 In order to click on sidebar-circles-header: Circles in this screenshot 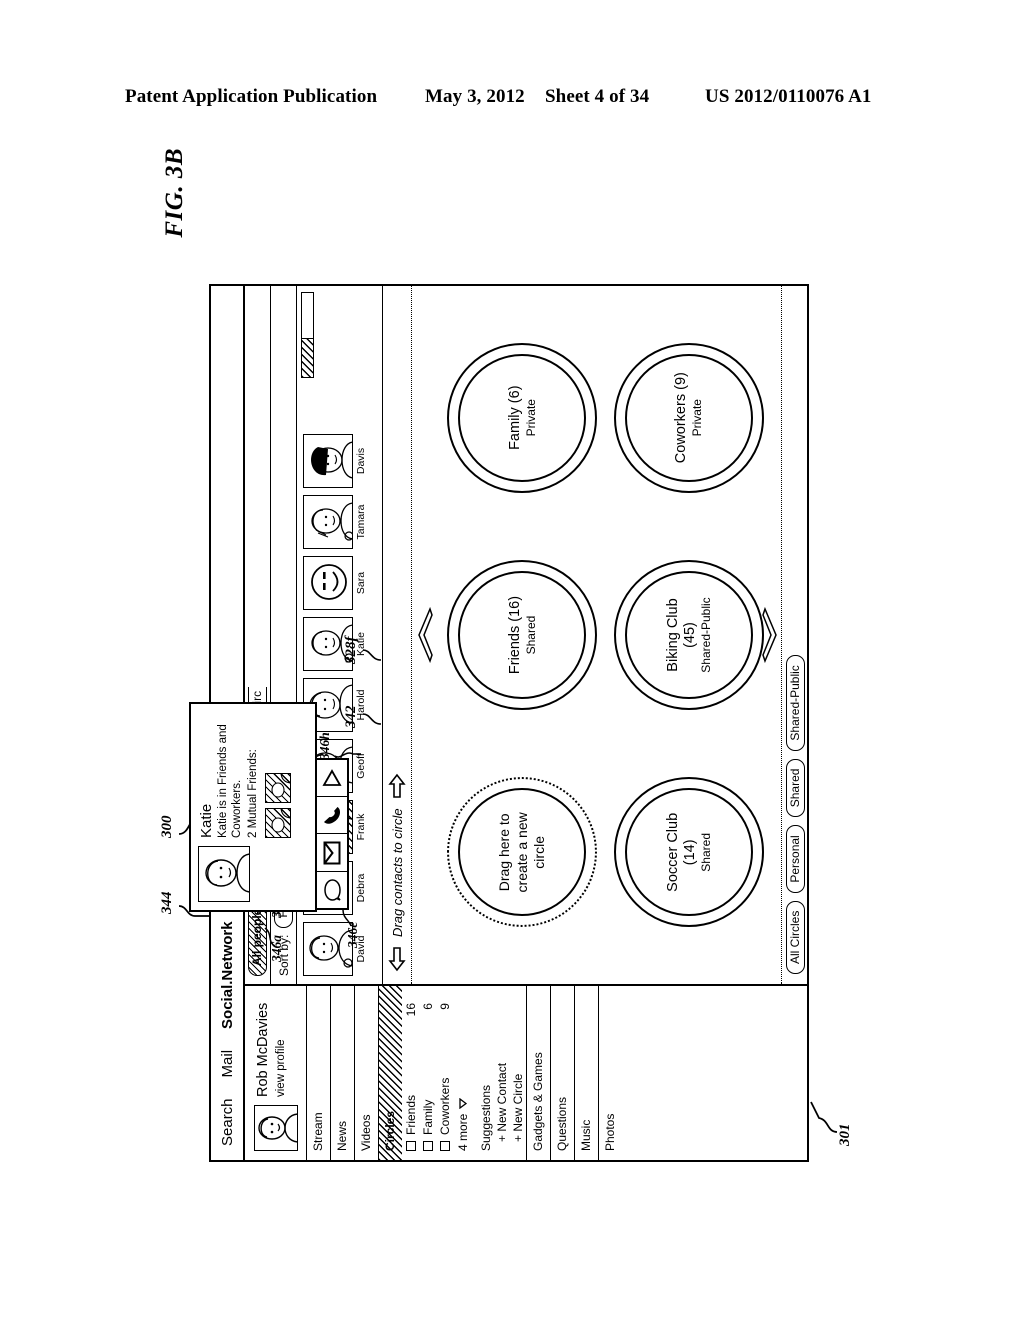, I will do `click(390, 1073)`.